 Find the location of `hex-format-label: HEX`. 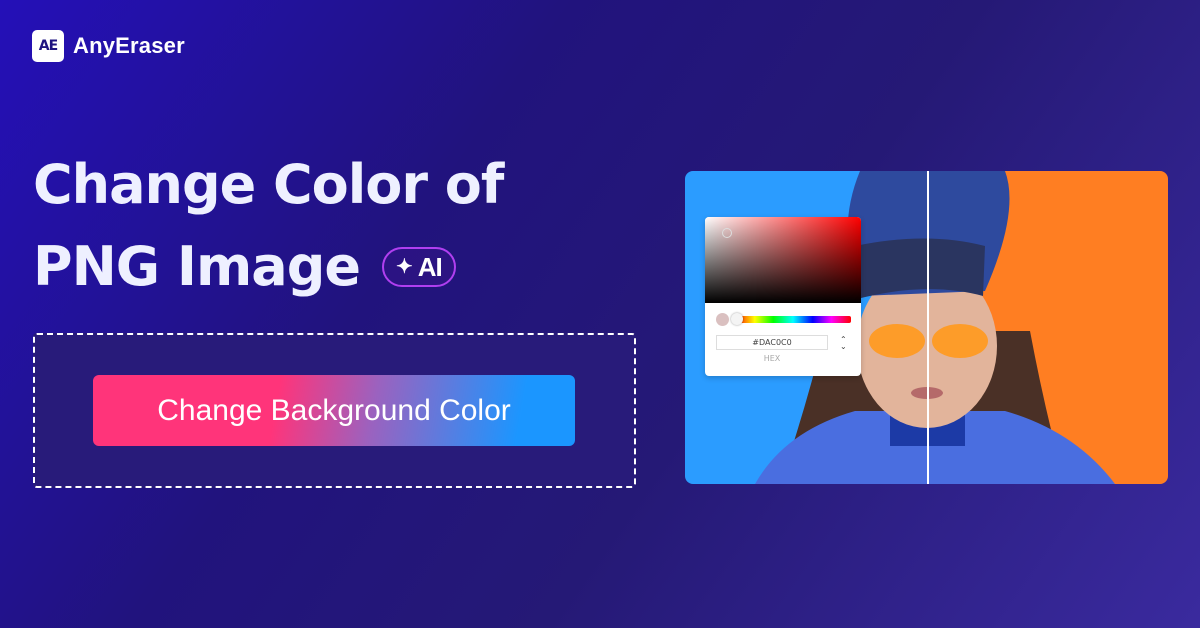

hex-format-label: HEX is located at coordinates (772, 358).